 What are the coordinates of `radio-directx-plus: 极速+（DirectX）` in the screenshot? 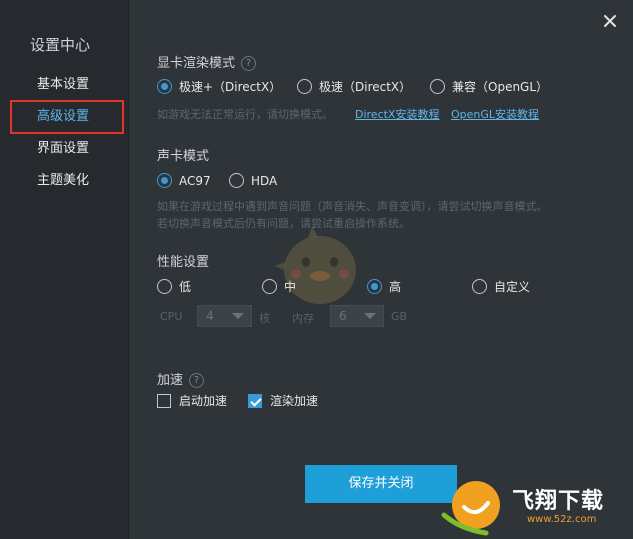 It's located at (219, 87).